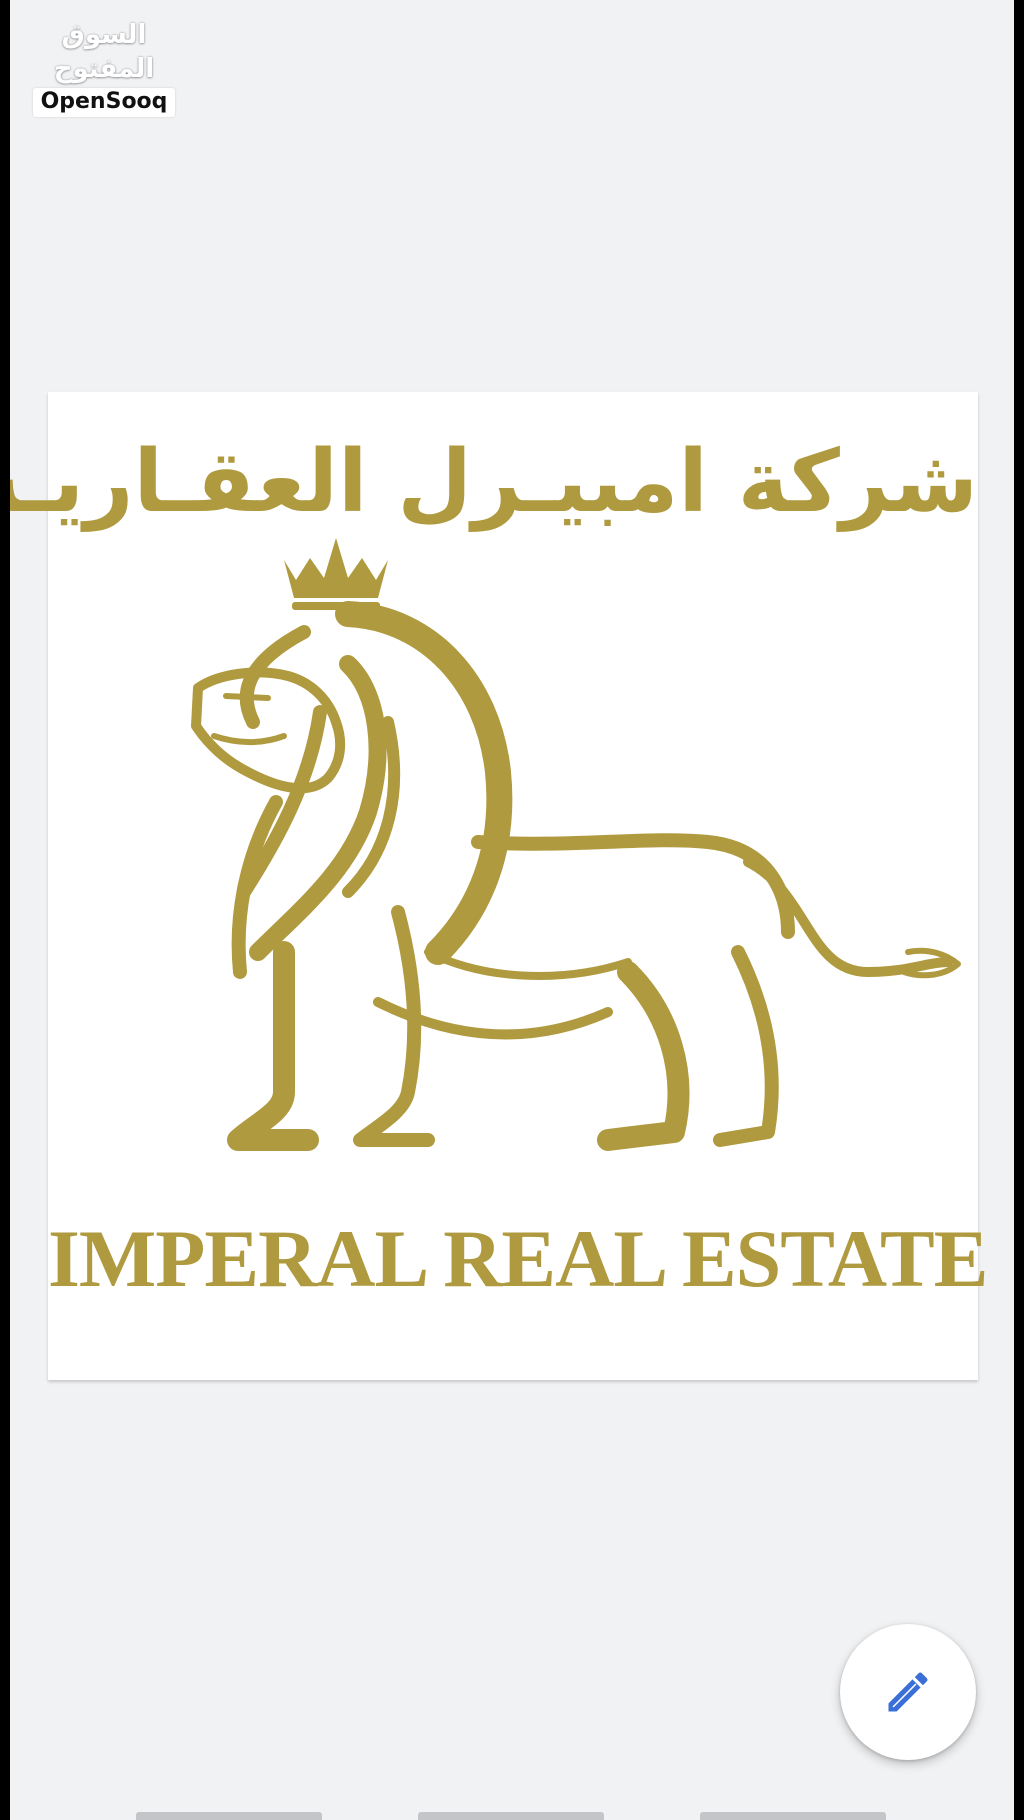 The width and height of the screenshot is (1024, 1820). I want to click on company-english-name: IMPERAL REAL ESTATE, so click(518, 1258).